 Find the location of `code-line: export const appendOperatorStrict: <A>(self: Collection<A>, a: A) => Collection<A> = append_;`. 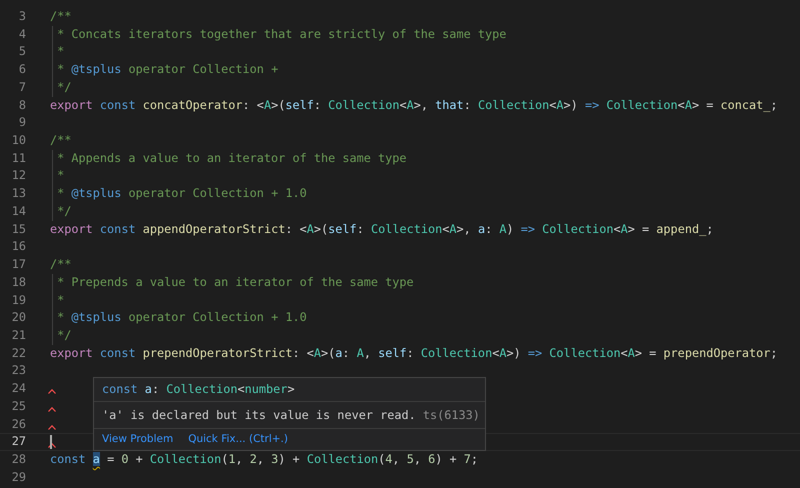

code-line: export const appendOperatorStrict: <A>(self: Collection<A>, a: A) => Collection<A> = append_; is located at coordinates (382, 229).